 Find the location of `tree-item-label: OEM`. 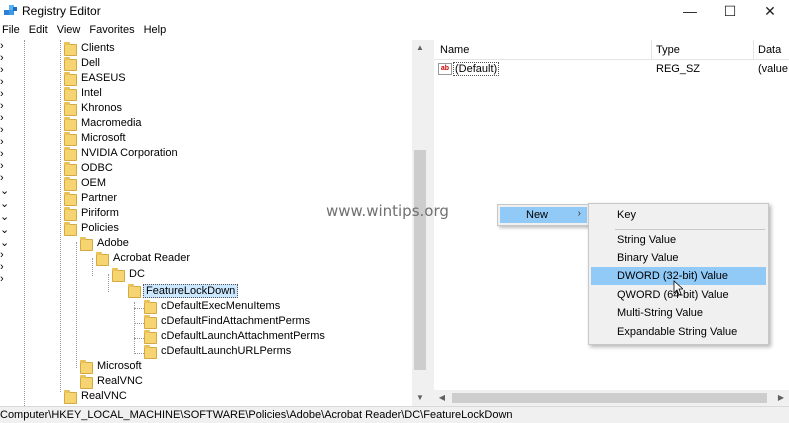

tree-item-label: OEM is located at coordinates (94, 183).